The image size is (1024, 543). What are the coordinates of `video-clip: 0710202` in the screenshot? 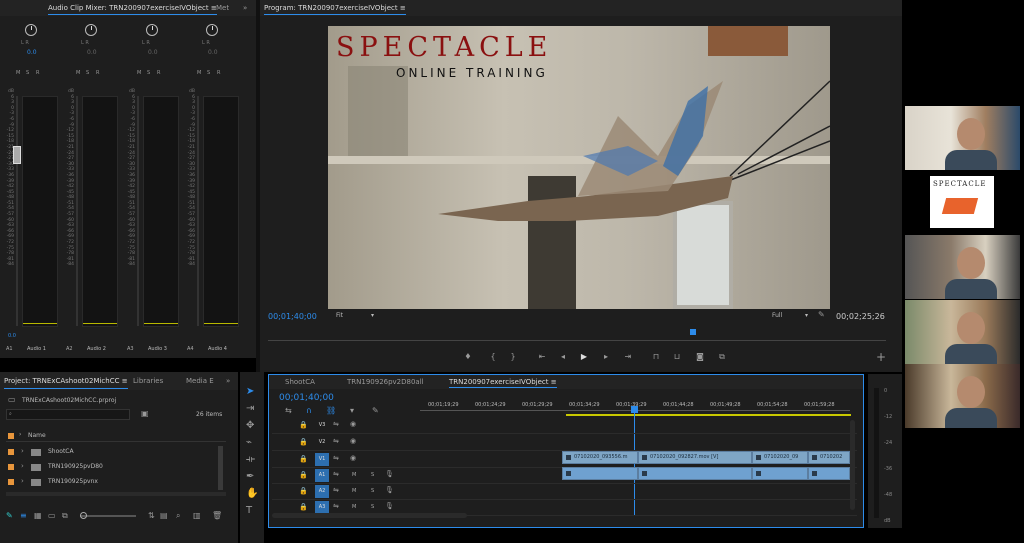 It's located at (829, 457).